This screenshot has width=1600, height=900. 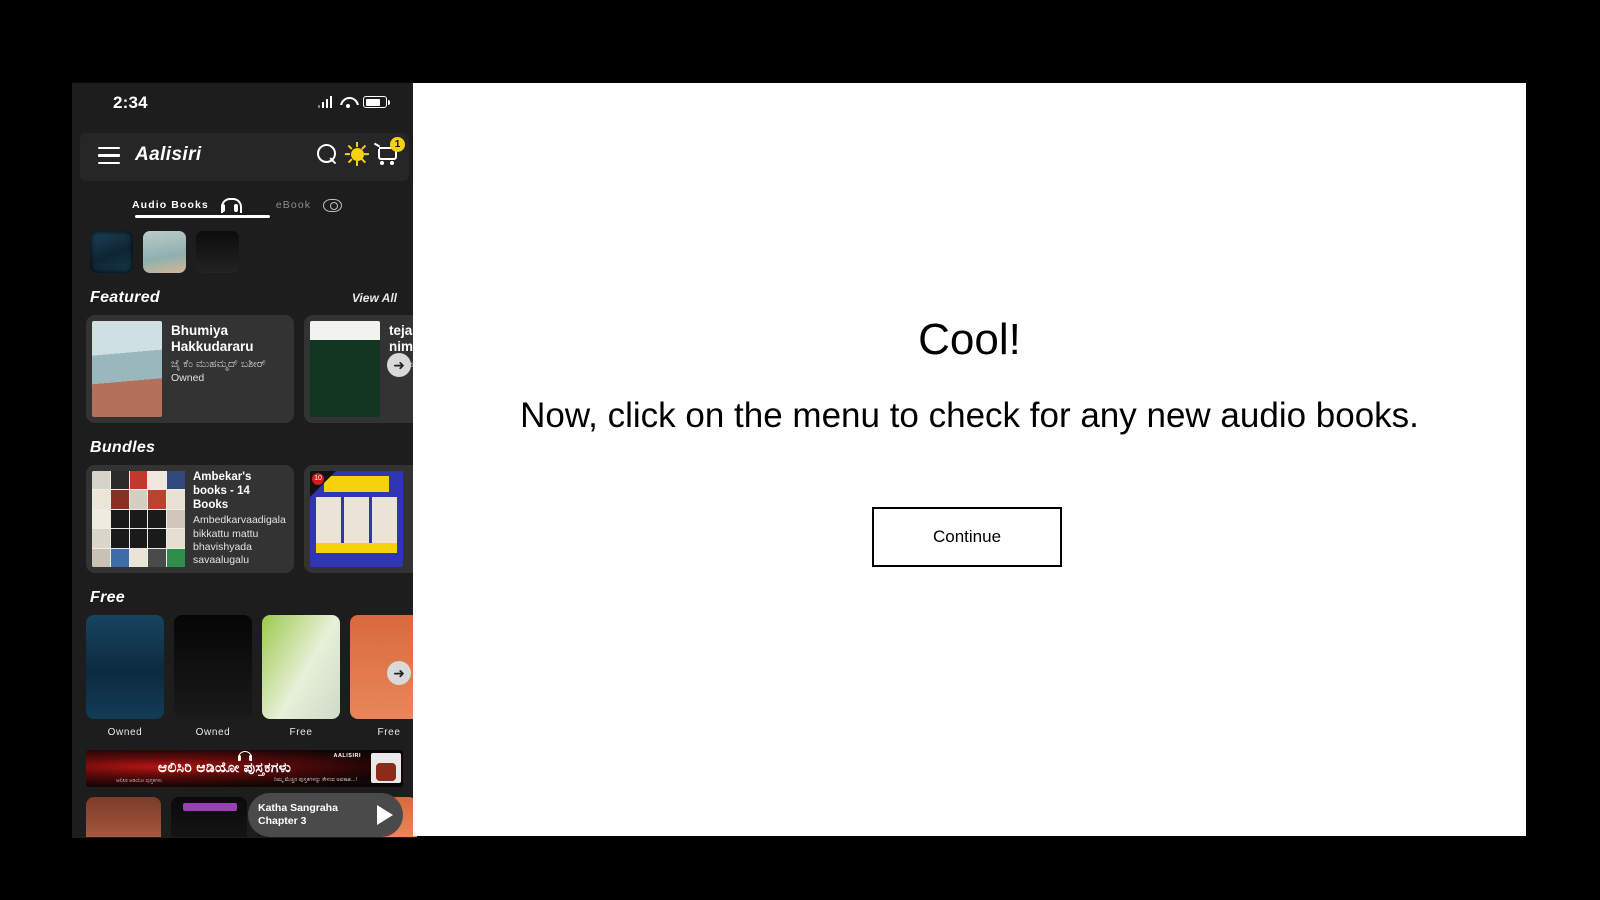 I want to click on app-bar-actions: 1, so click(x=361, y=151).